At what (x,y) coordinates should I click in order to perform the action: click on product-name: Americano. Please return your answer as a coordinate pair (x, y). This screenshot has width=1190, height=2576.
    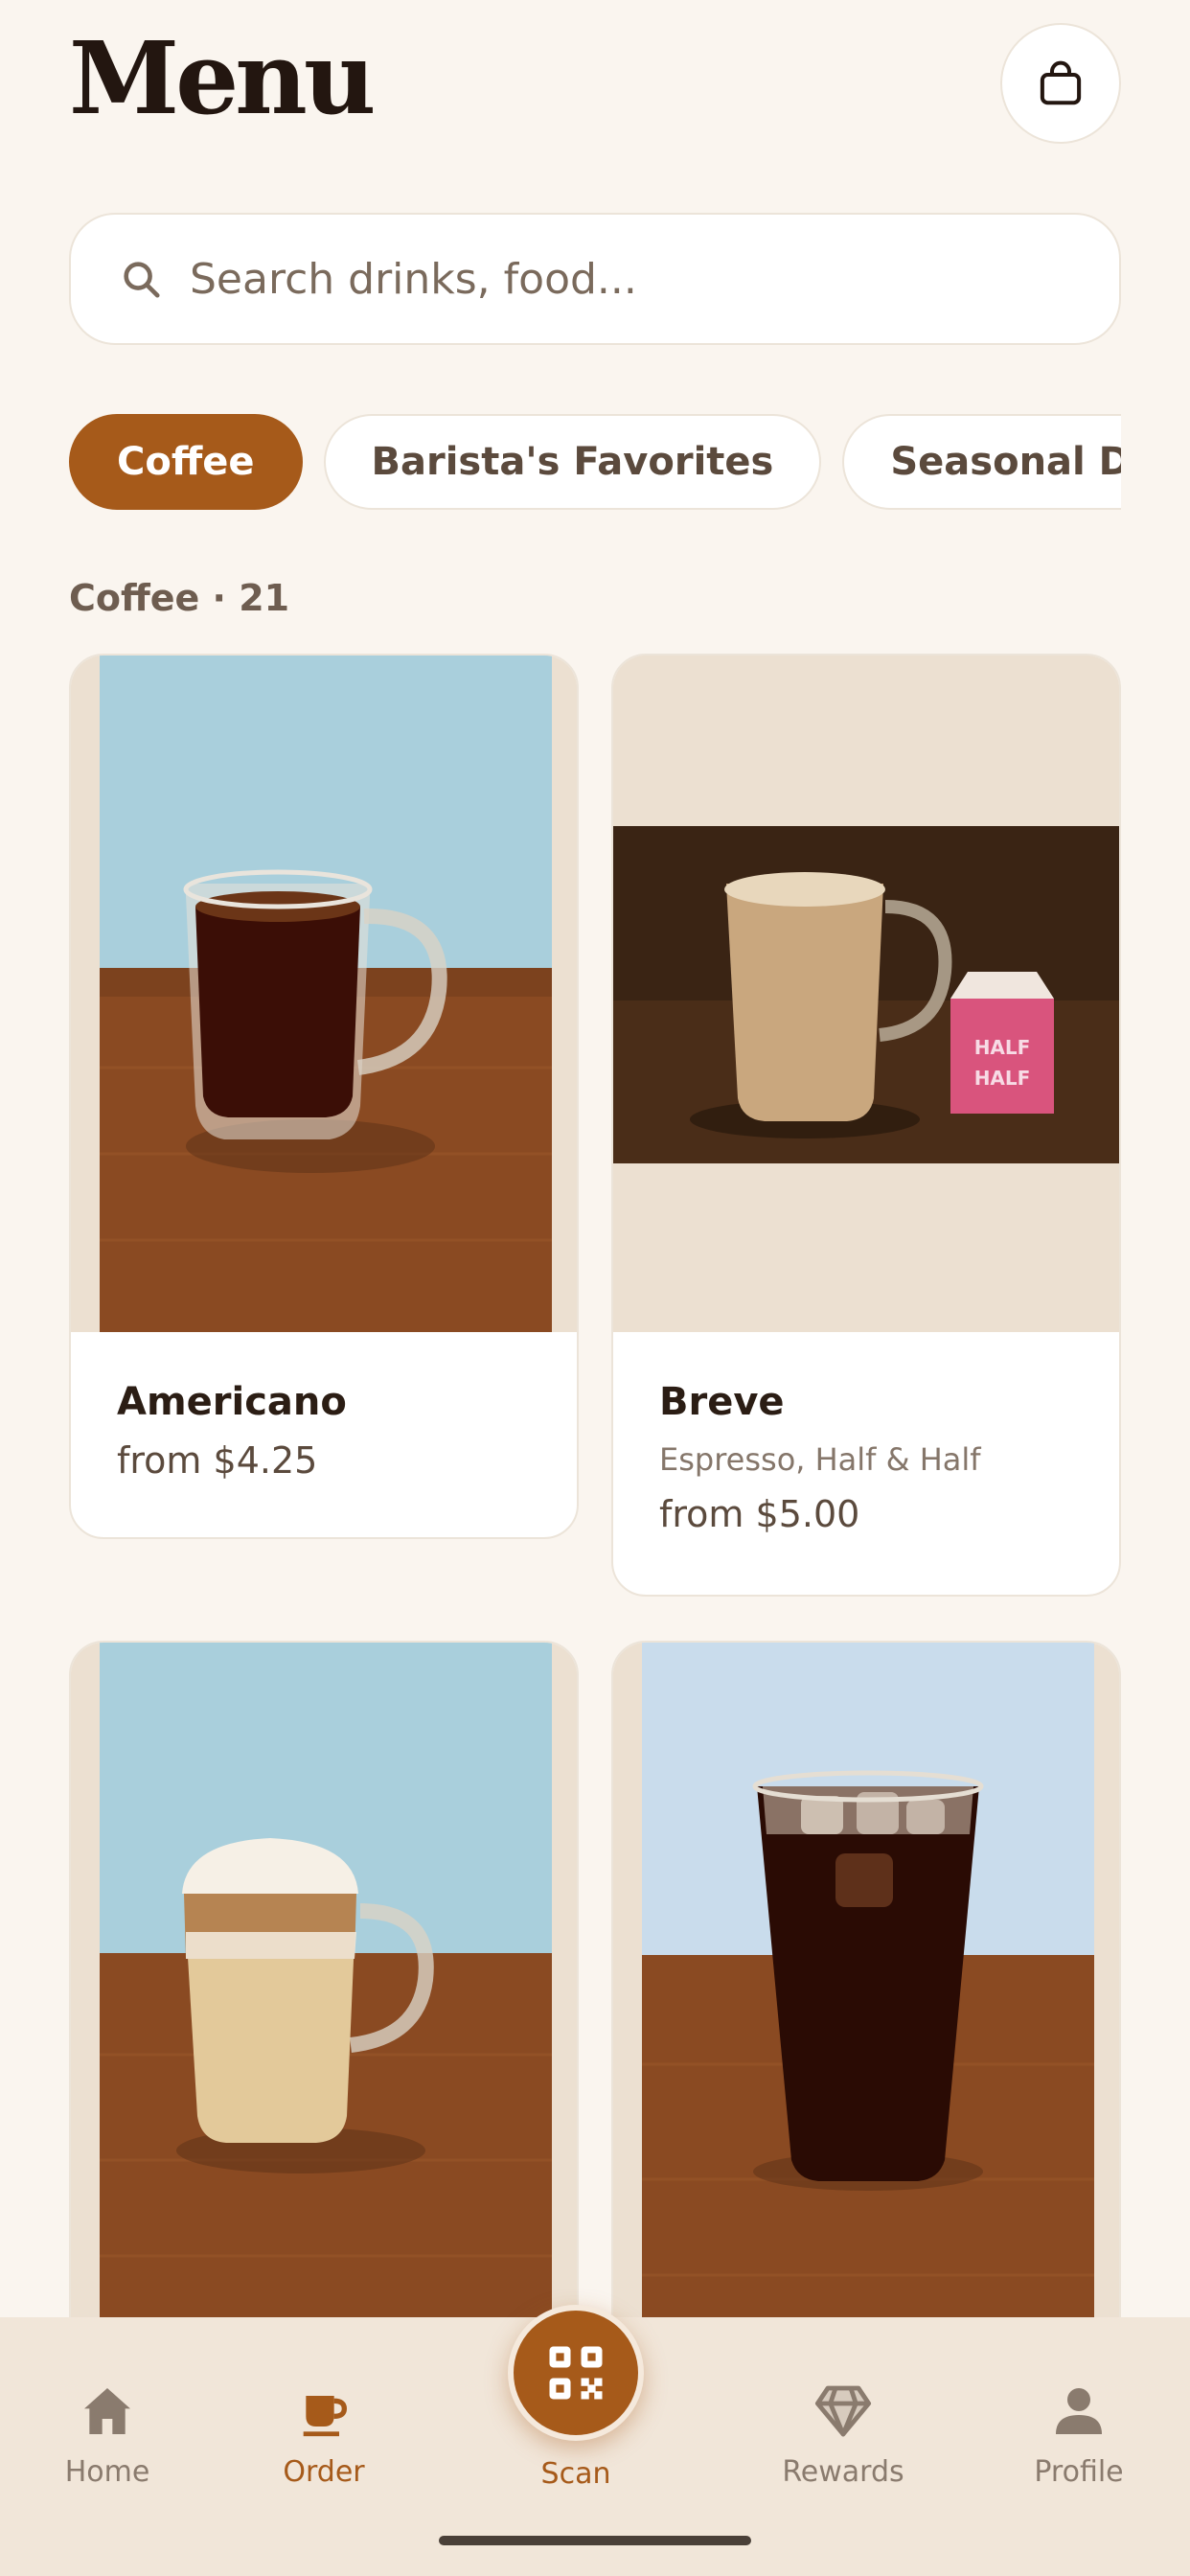
    Looking at the image, I should click on (232, 1402).